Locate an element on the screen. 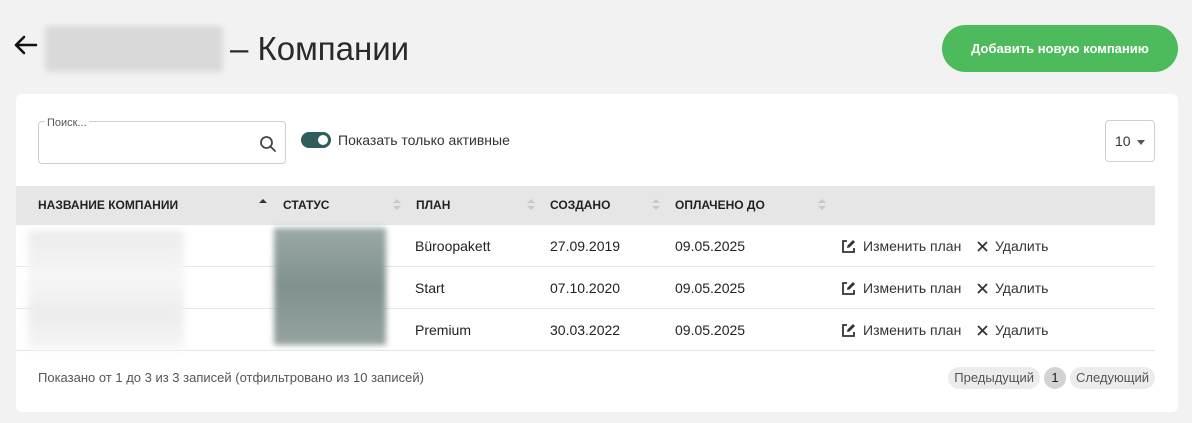  column-header-created: Создано is located at coordinates (580, 205).